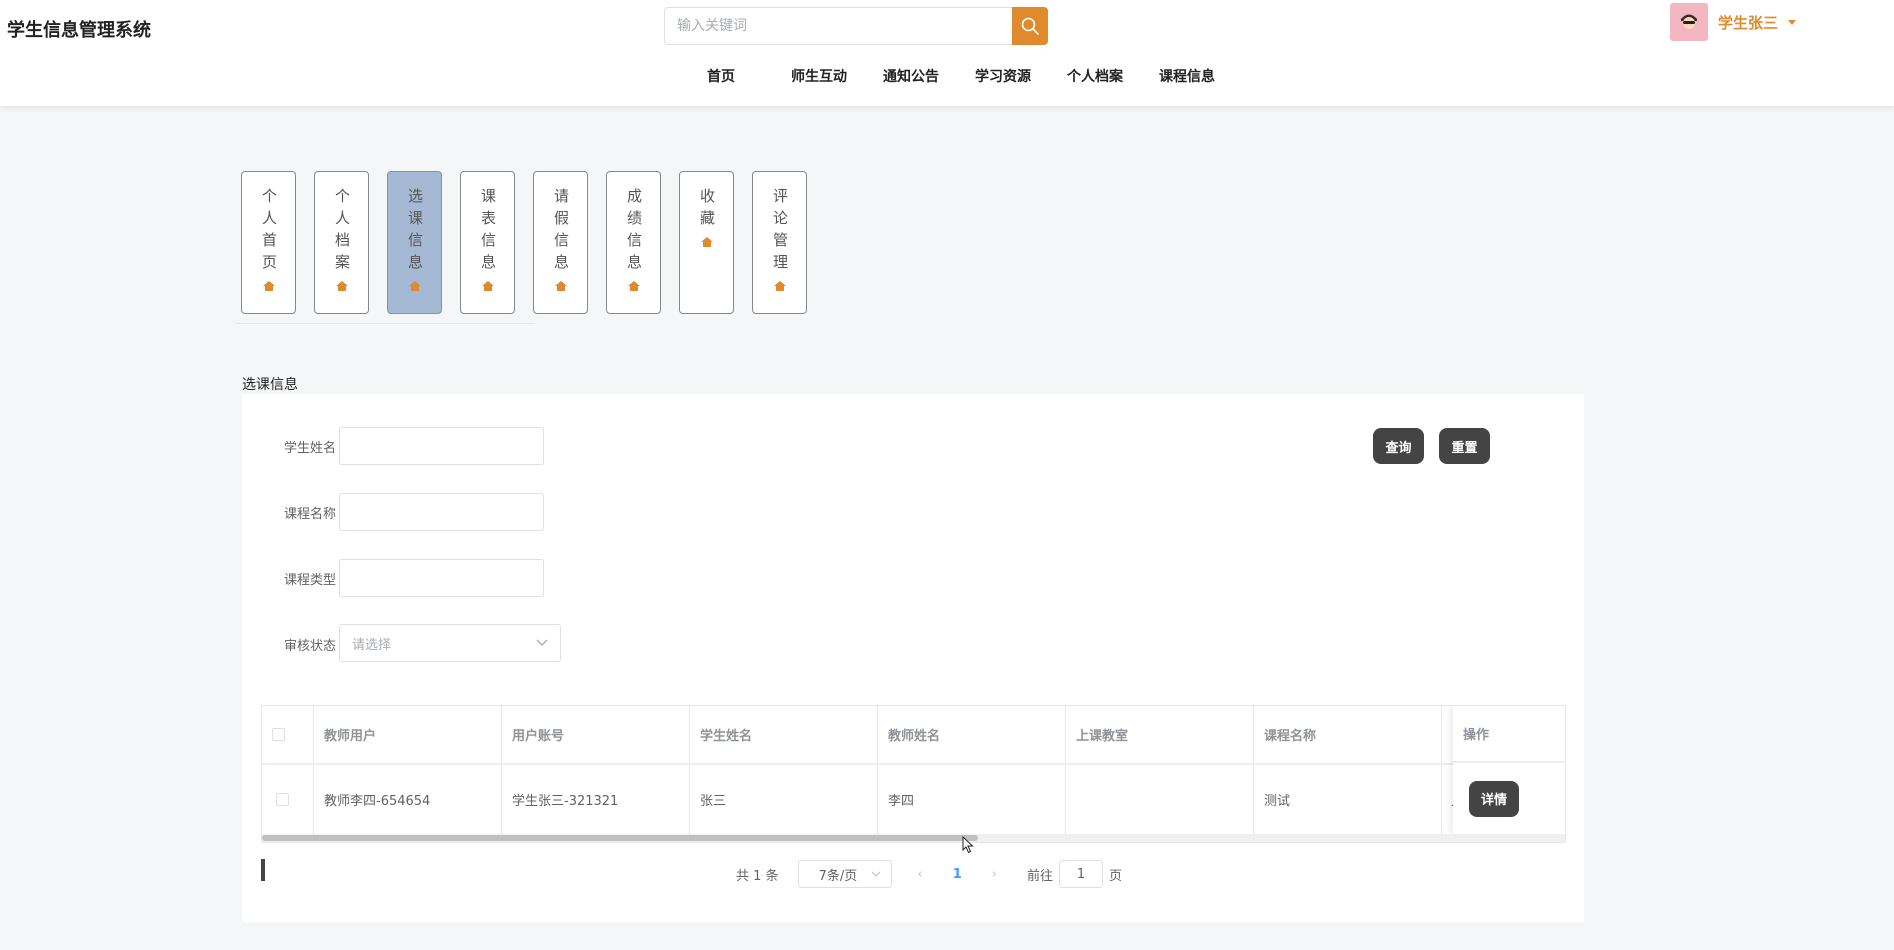 The height and width of the screenshot is (950, 1894). I want to click on table-cell: 测试, so click(1348, 799).